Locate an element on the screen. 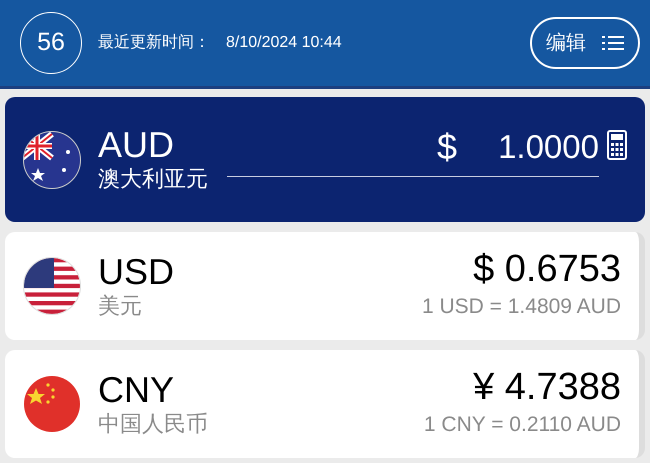 The height and width of the screenshot is (463, 650). calculator-icon is located at coordinates (617, 145).